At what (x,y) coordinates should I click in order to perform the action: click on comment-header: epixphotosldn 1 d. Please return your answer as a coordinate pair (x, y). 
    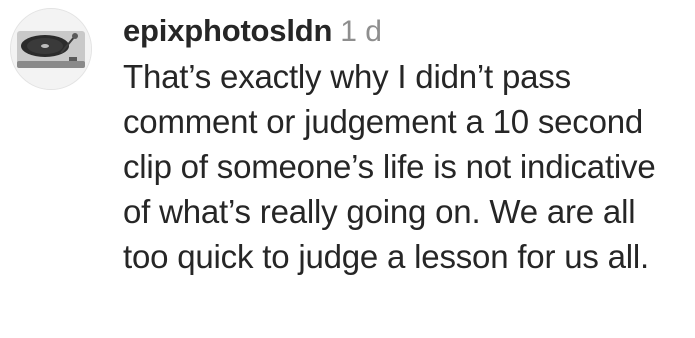
    Looking at the image, I should click on (405, 31).